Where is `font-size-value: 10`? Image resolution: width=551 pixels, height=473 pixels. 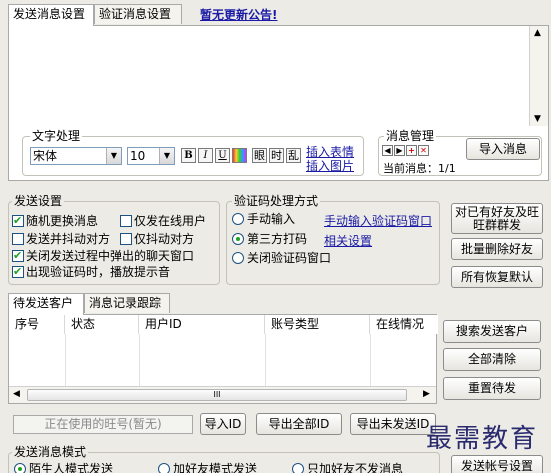
font-size-value: 10 is located at coordinates (138, 156).